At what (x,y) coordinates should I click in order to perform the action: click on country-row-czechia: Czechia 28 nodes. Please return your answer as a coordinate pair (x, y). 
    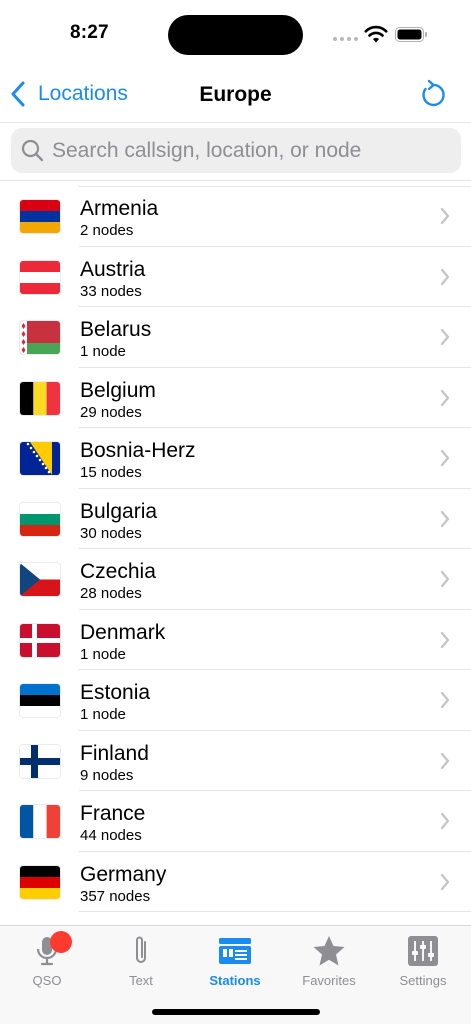
    Looking at the image, I should click on (235, 579).